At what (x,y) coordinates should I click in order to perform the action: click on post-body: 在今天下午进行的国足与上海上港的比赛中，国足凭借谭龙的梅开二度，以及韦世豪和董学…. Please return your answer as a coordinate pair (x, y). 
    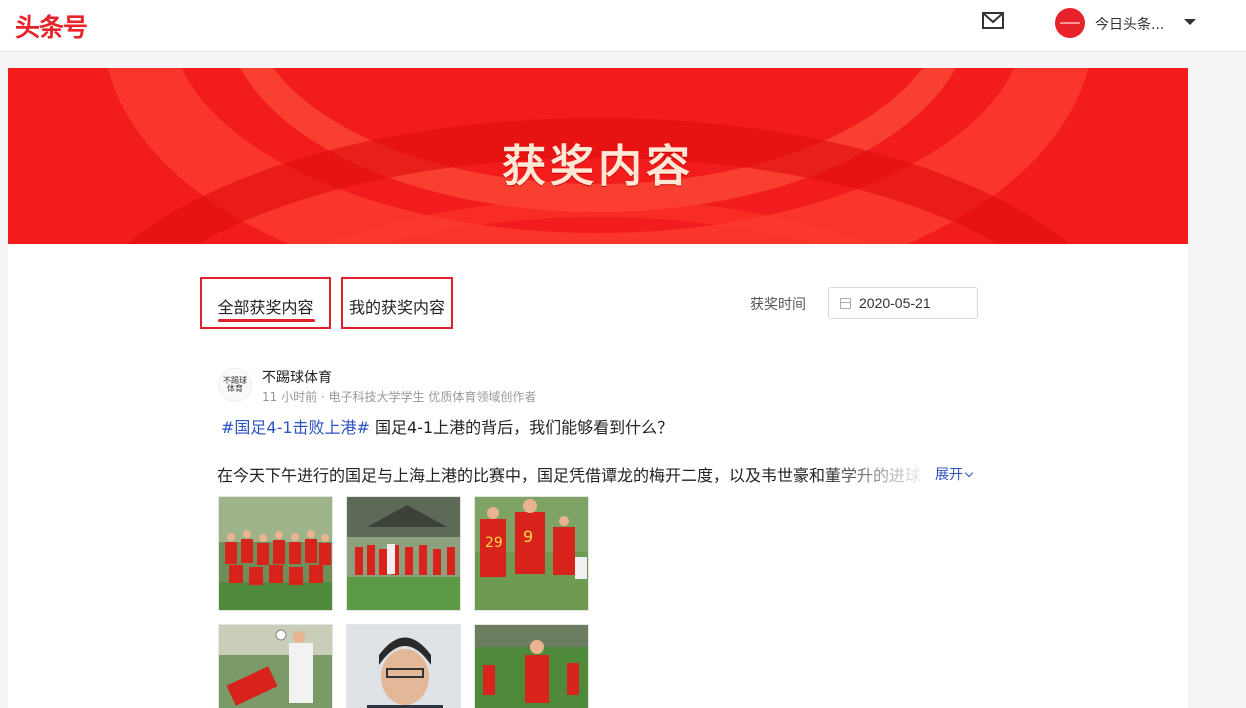
    Looking at the image, I should click on (569, 475).